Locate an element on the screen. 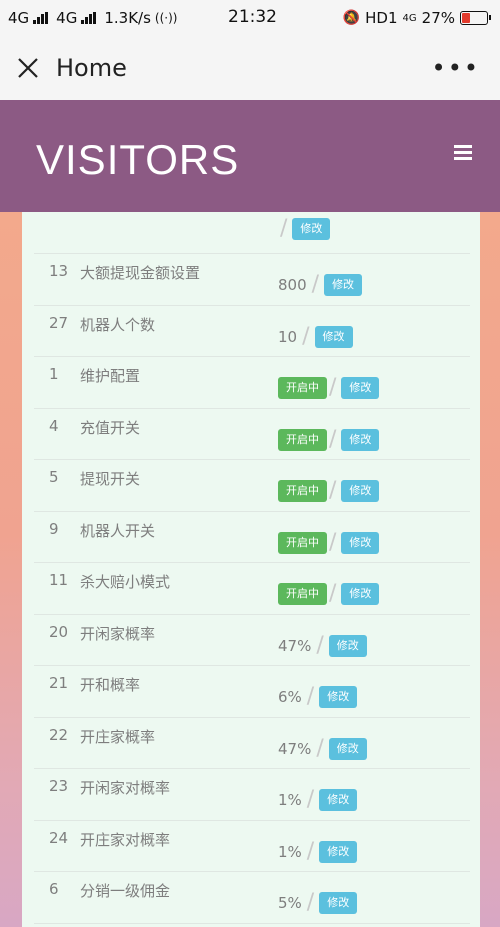 This screenshot has width=500, height=927. row-id: 6 is located at coordinates (54, 889).